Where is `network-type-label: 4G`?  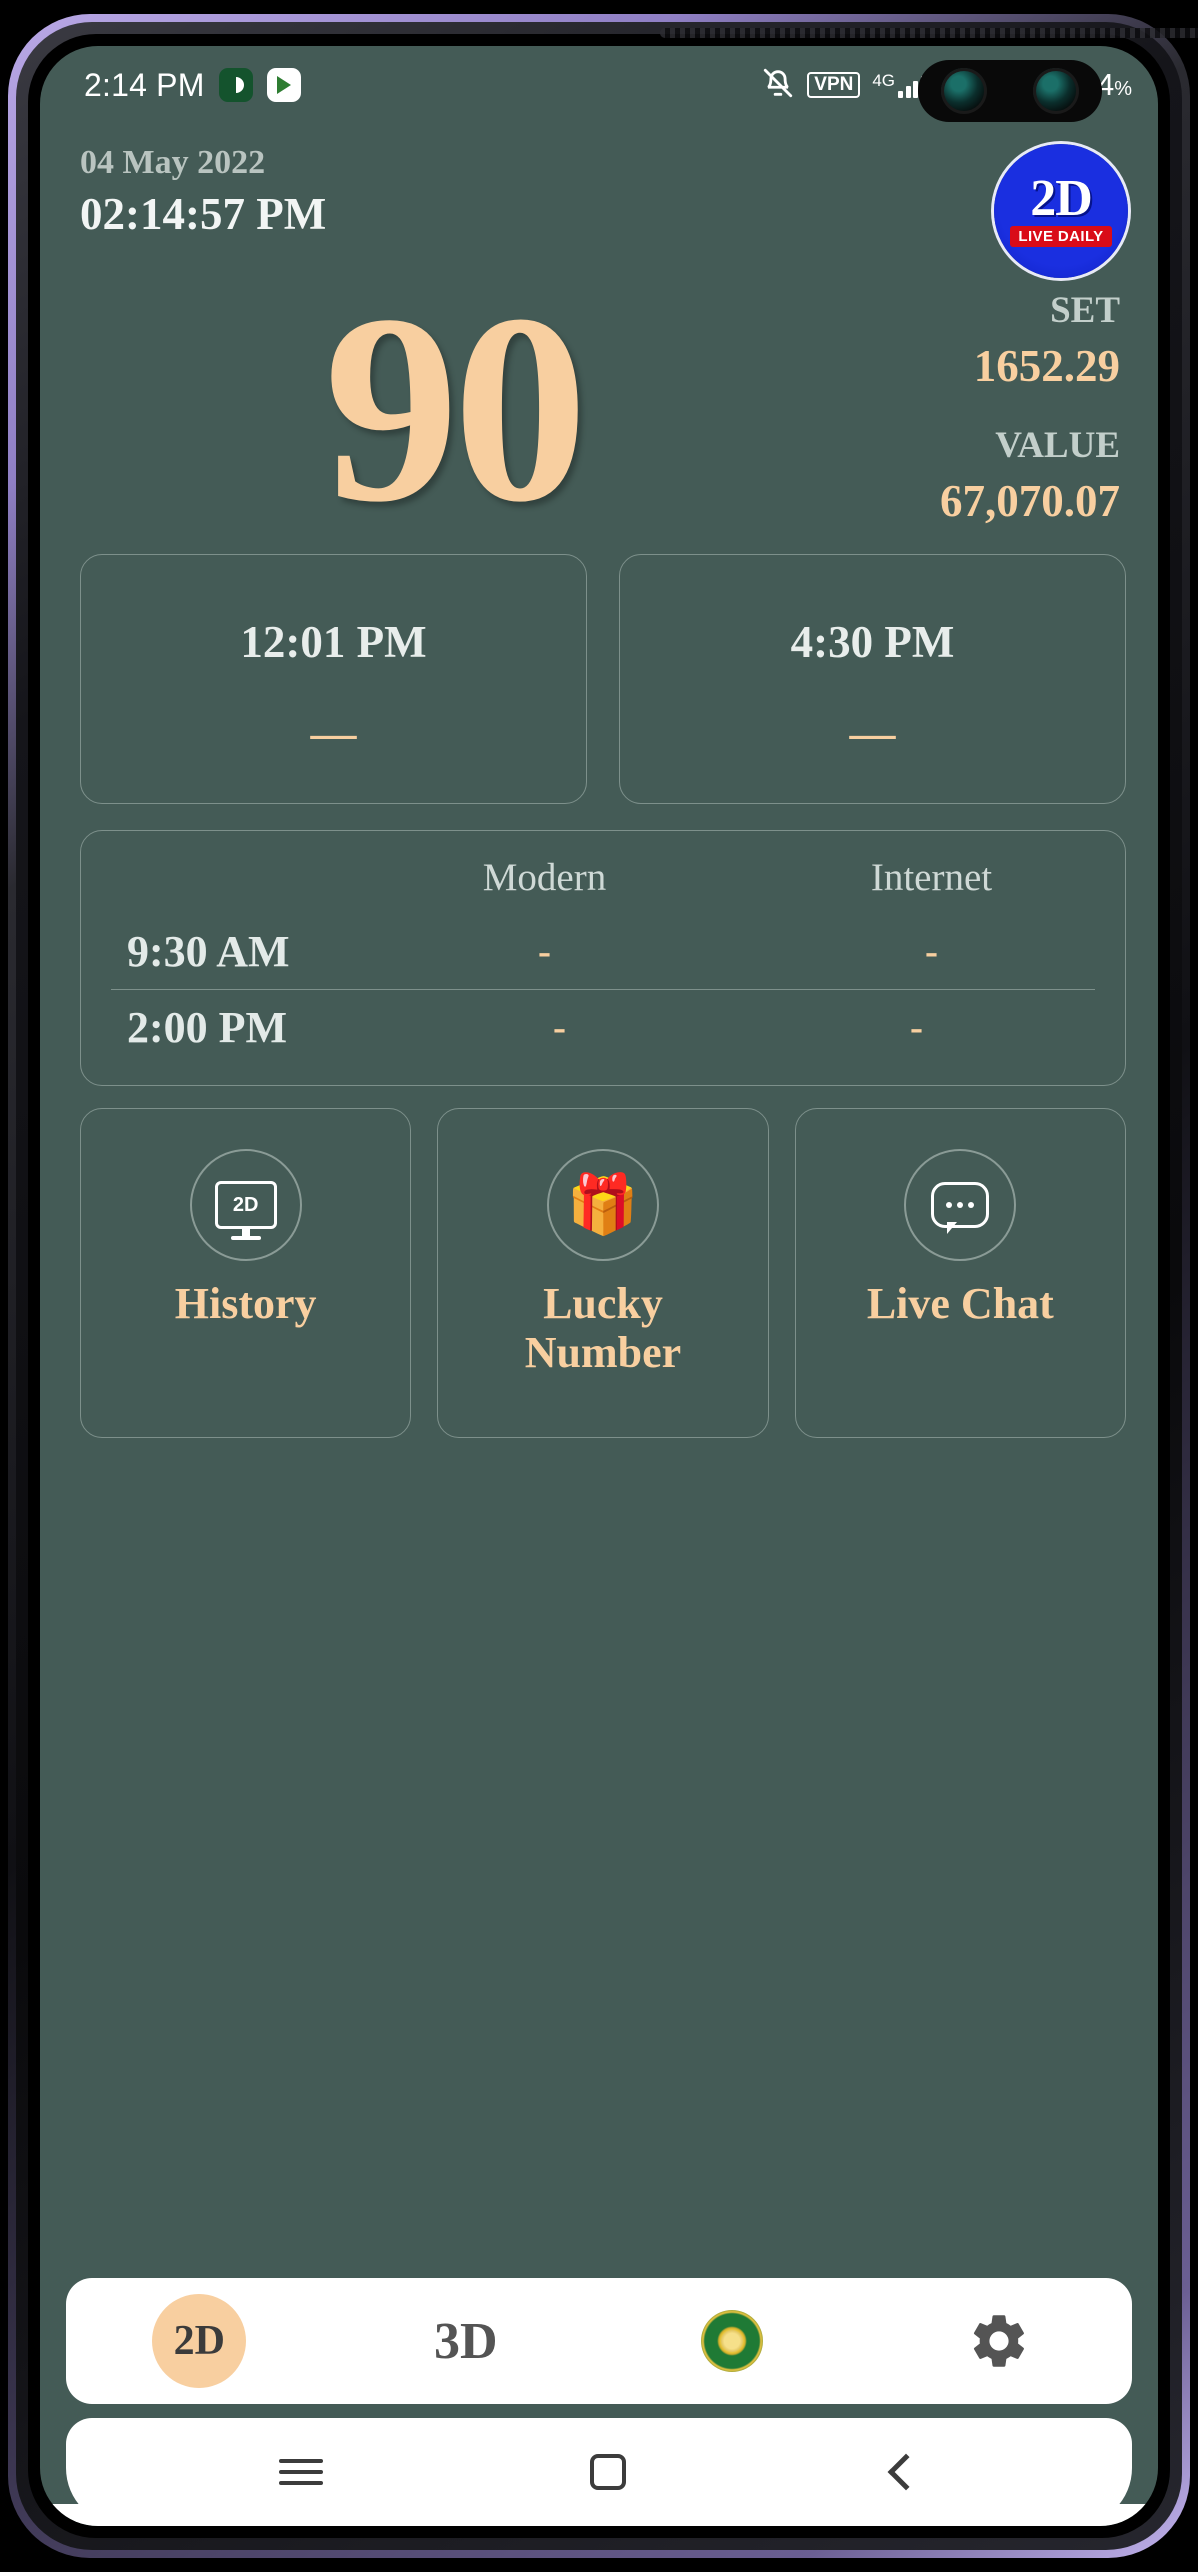 network-type-label: 4G is located at coordinates (884, 80).